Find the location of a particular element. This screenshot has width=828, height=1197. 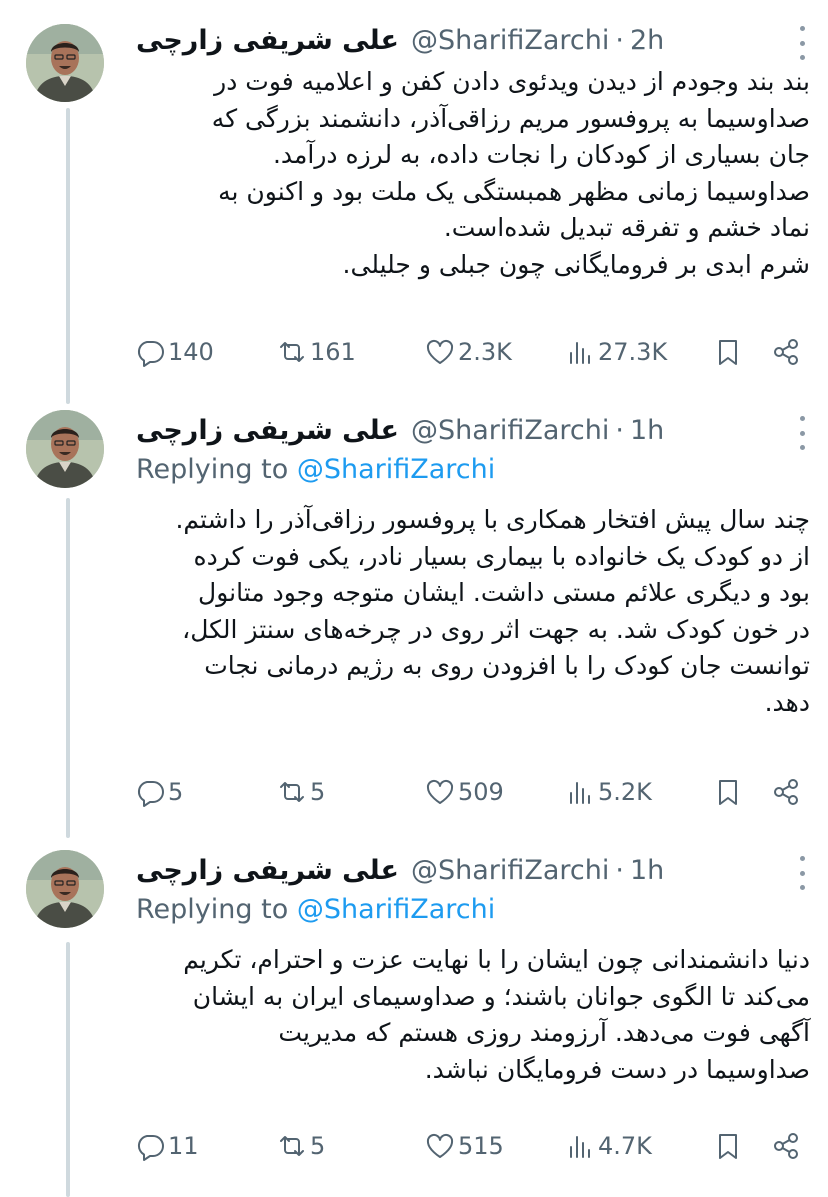

like-button: 515 is located at coordinates (464, 1146).